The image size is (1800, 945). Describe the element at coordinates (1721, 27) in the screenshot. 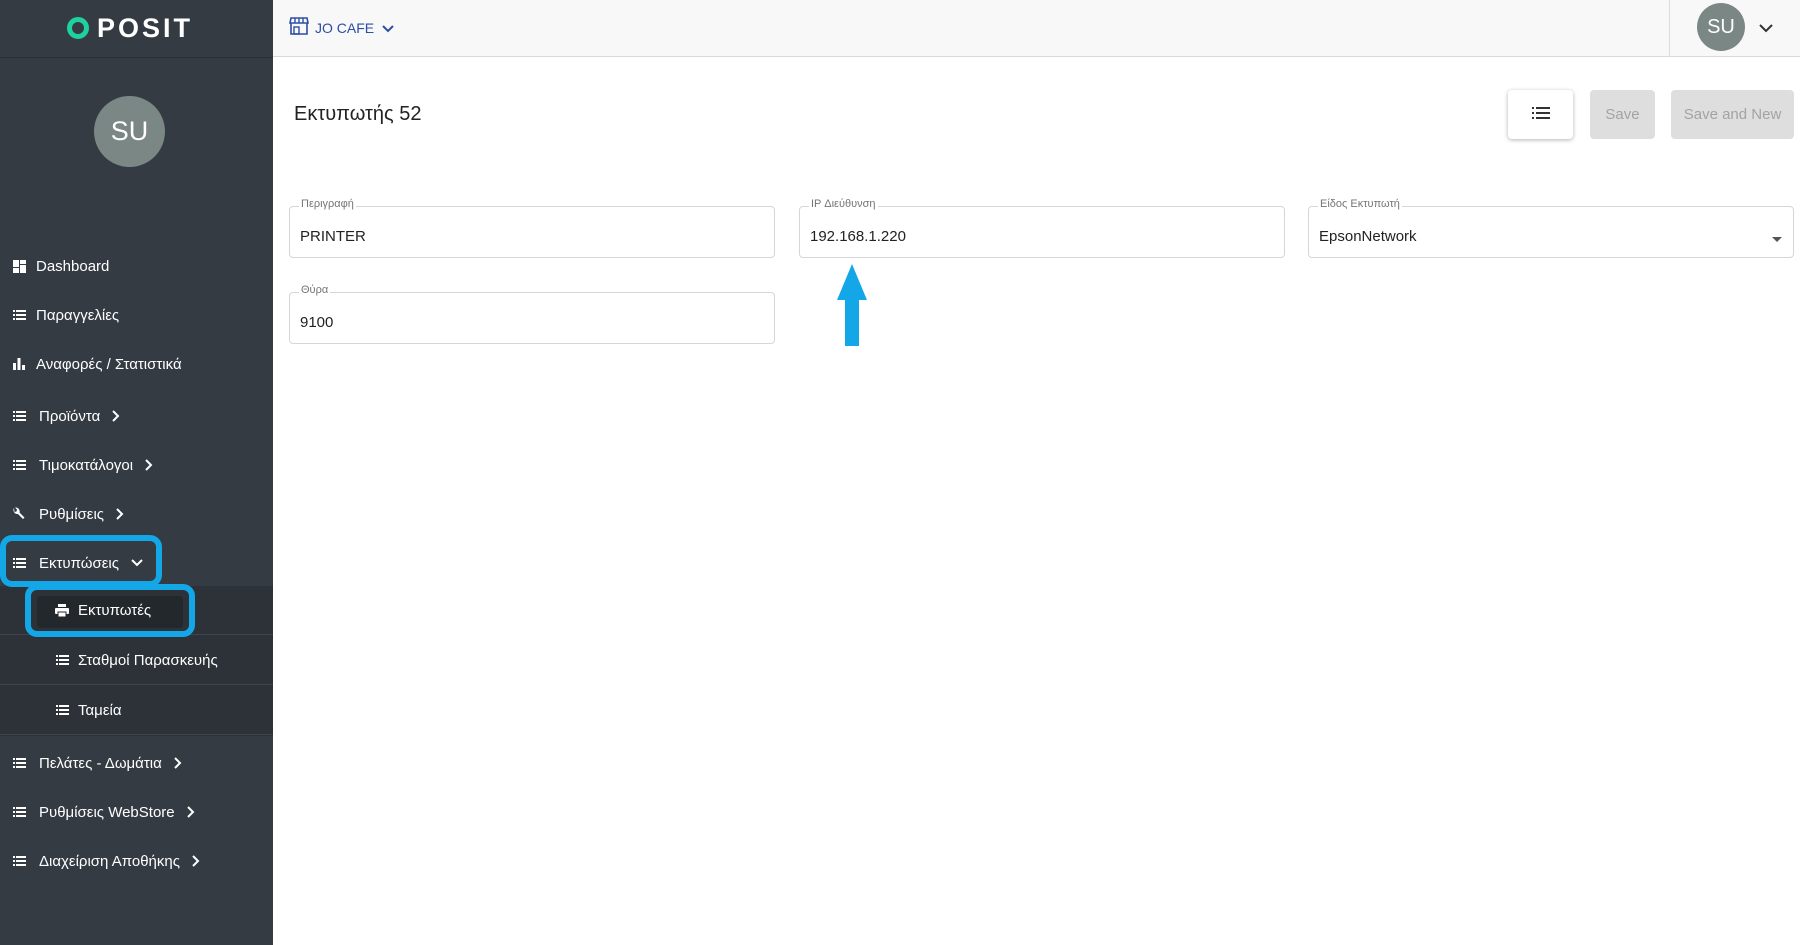

I see `user-avatar: SU` at that location.